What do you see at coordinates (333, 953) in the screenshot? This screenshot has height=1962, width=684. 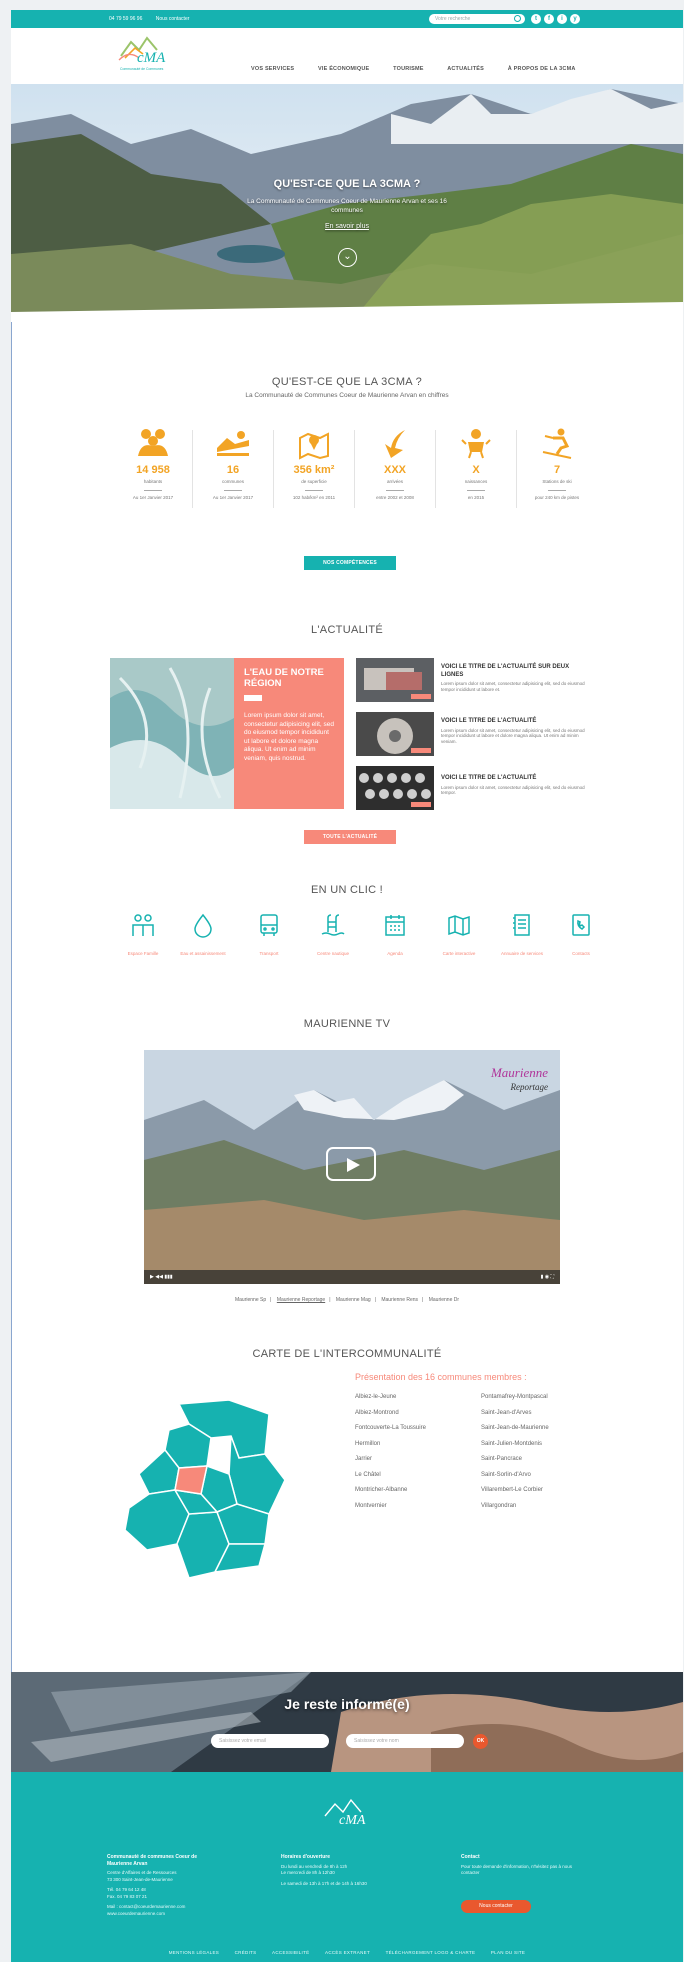 I see `clic-label: Centre nautique` at bounding box center [333, 953].